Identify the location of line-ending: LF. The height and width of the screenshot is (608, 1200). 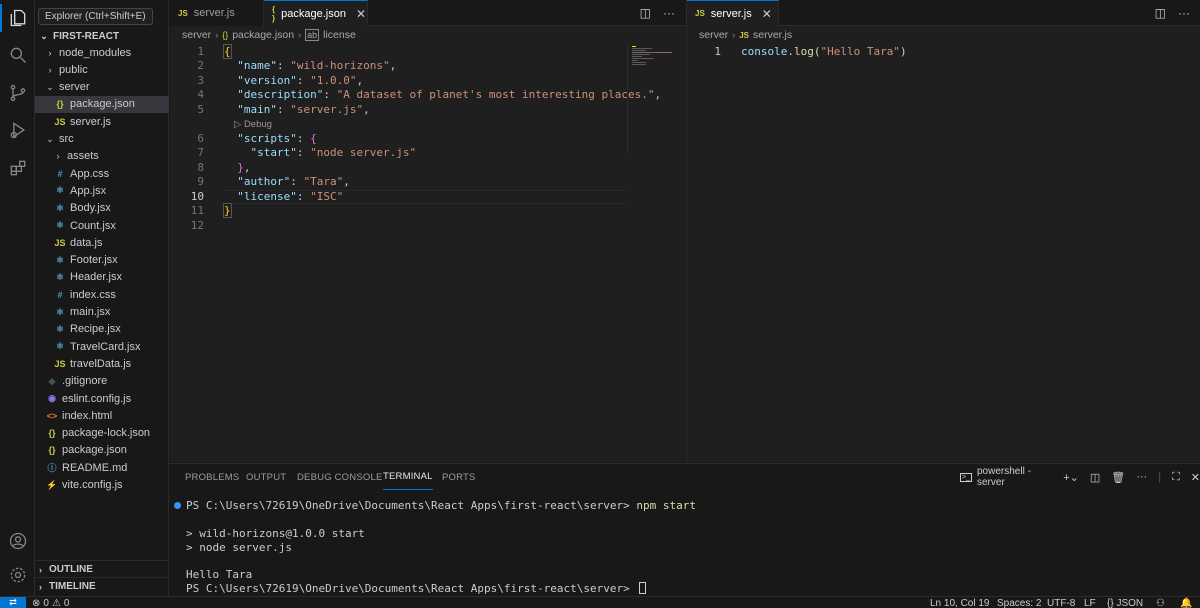
(1090, 602).